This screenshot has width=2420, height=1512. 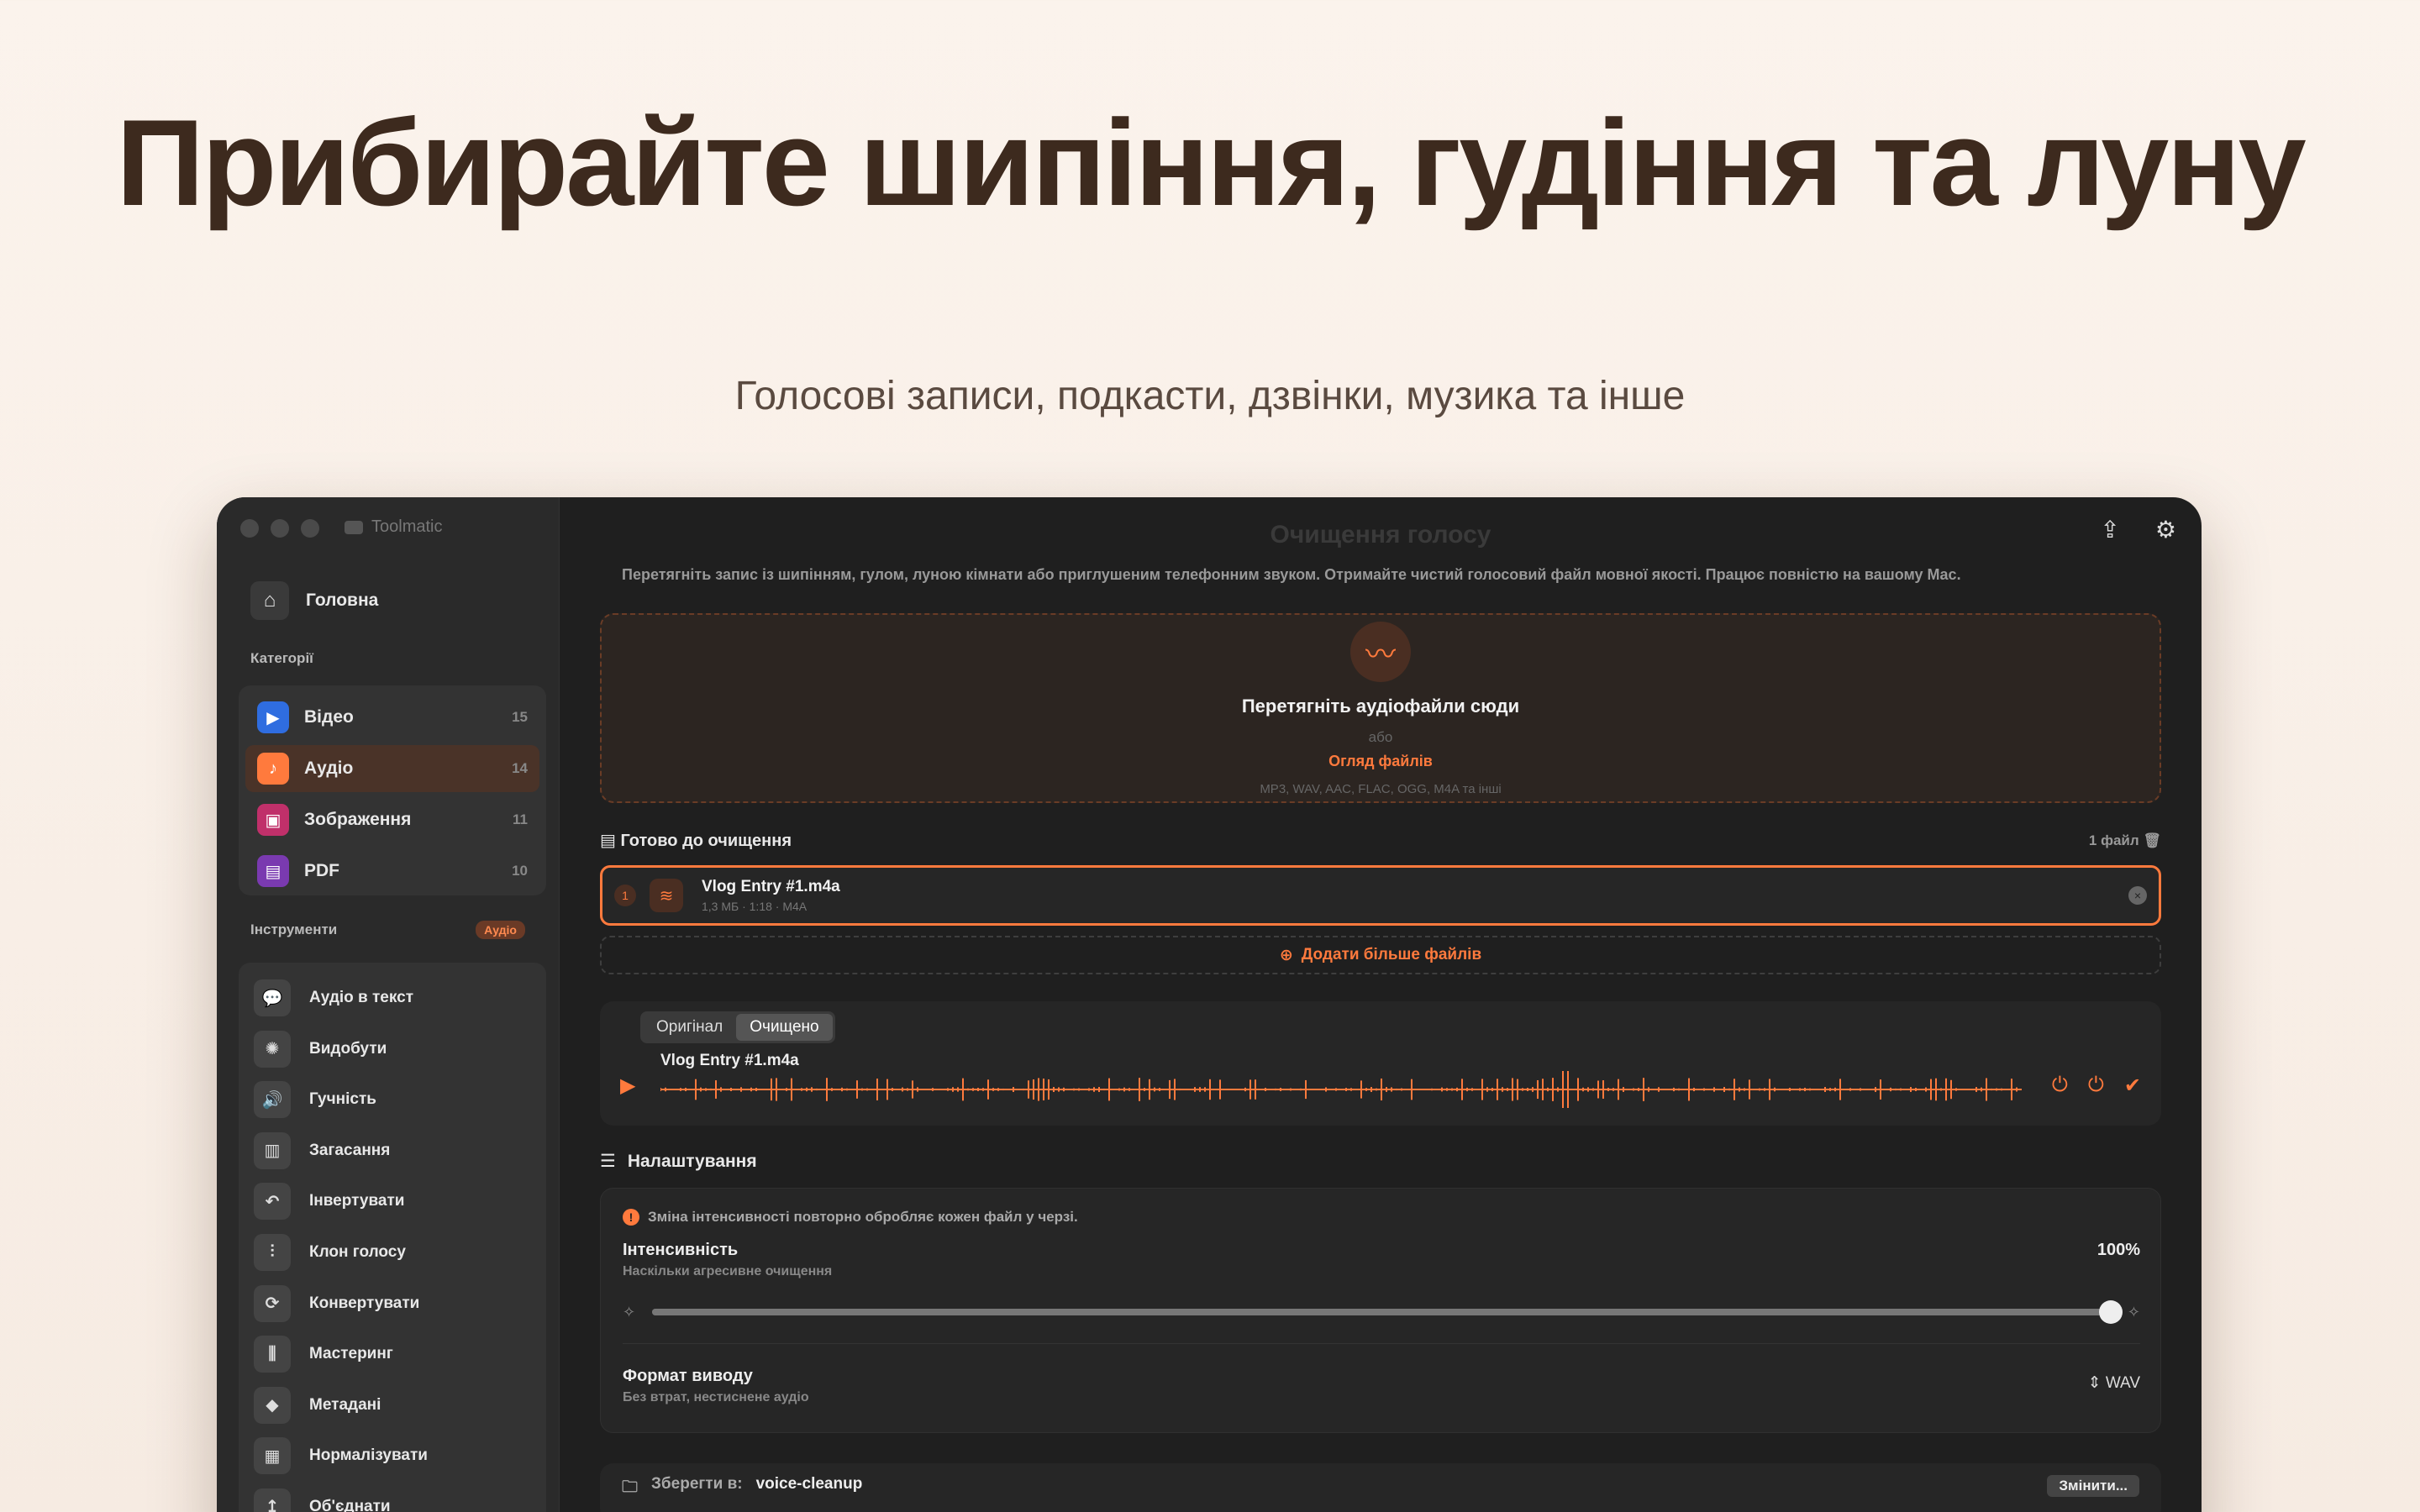 I want to click on page-title: Очищення голосу, so click(x=1380, y=535).